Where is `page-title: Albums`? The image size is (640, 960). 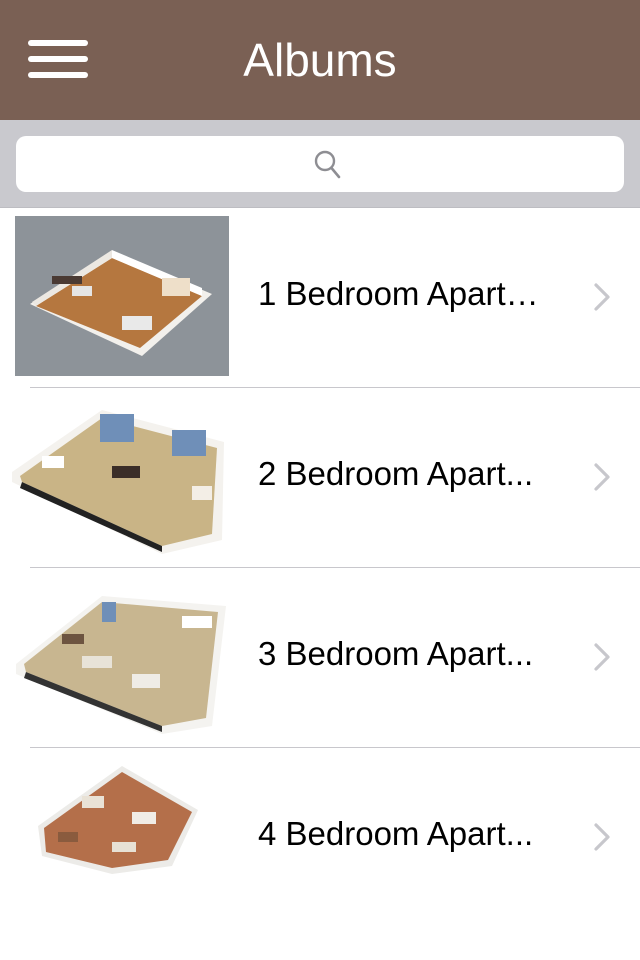
page-title: Albums is located at coordinates (320, 60).